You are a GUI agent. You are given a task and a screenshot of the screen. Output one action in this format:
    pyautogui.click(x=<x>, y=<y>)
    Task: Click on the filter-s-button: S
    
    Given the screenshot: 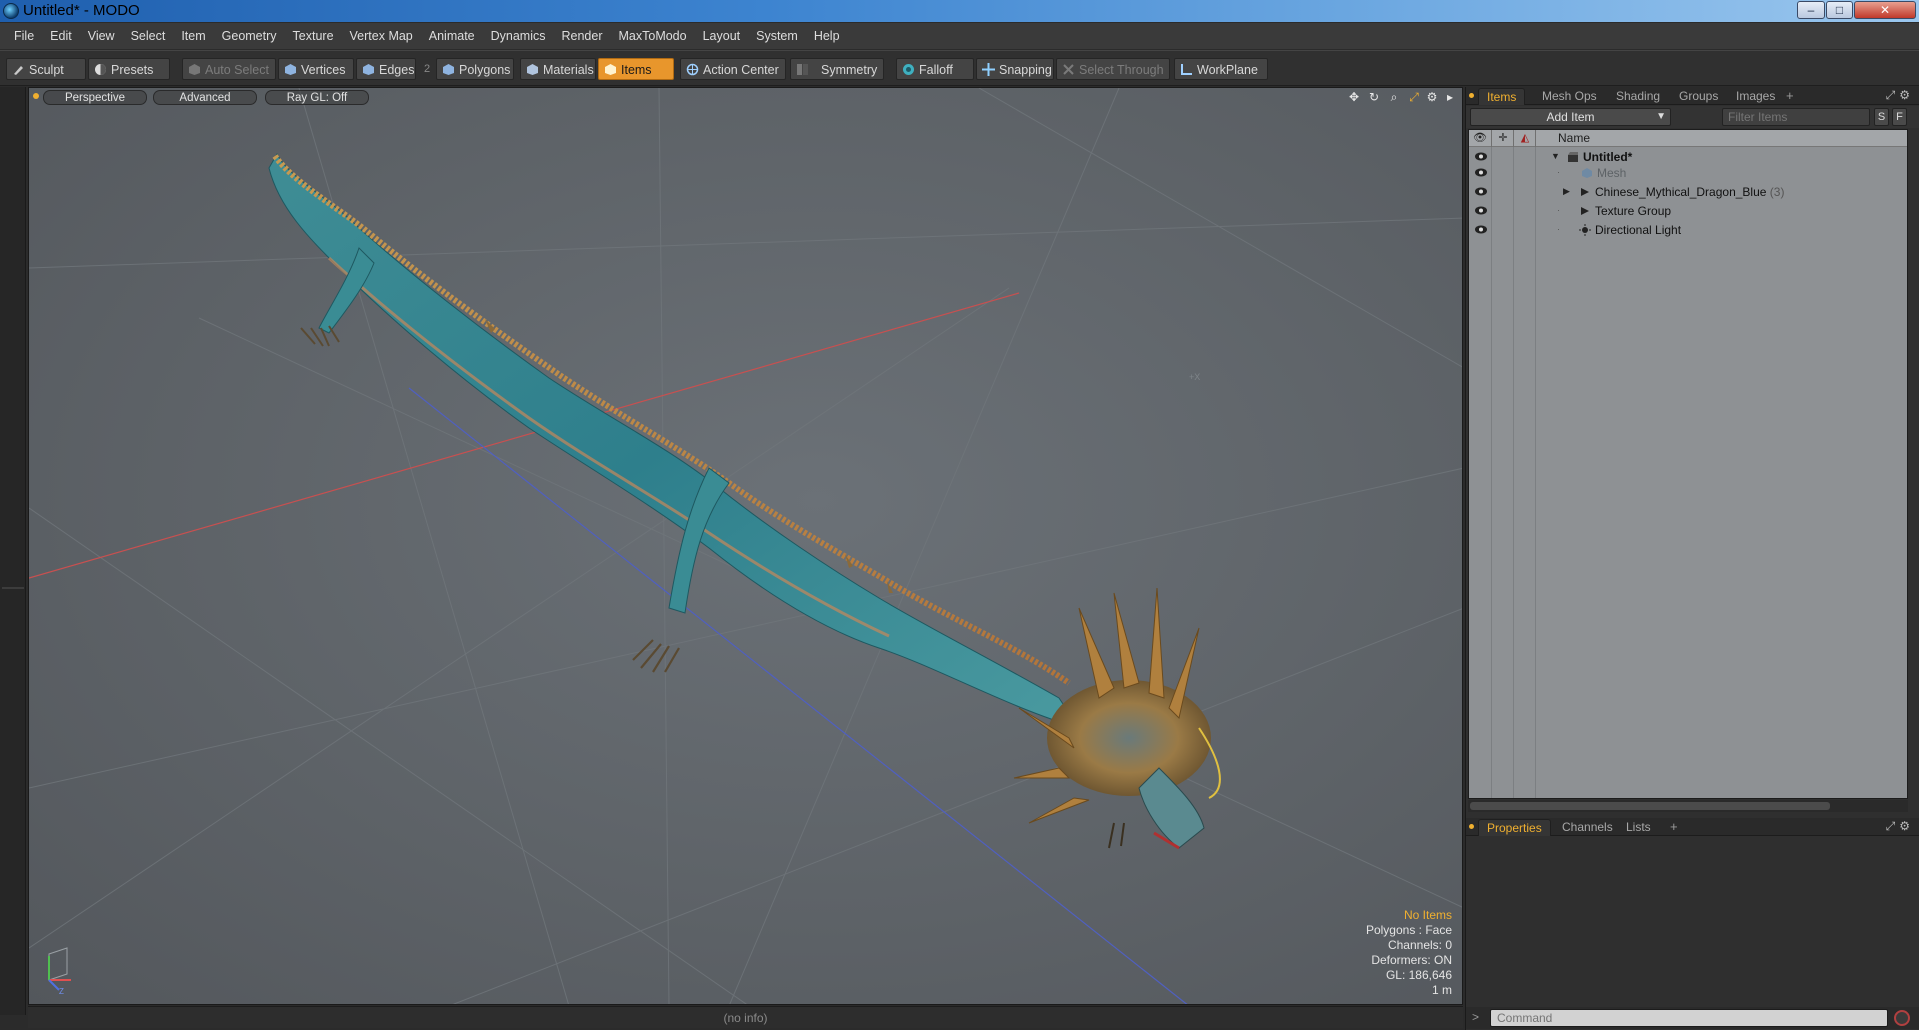 What is the action you would take?
    pyautogui.click(x=1881, y=117)
    